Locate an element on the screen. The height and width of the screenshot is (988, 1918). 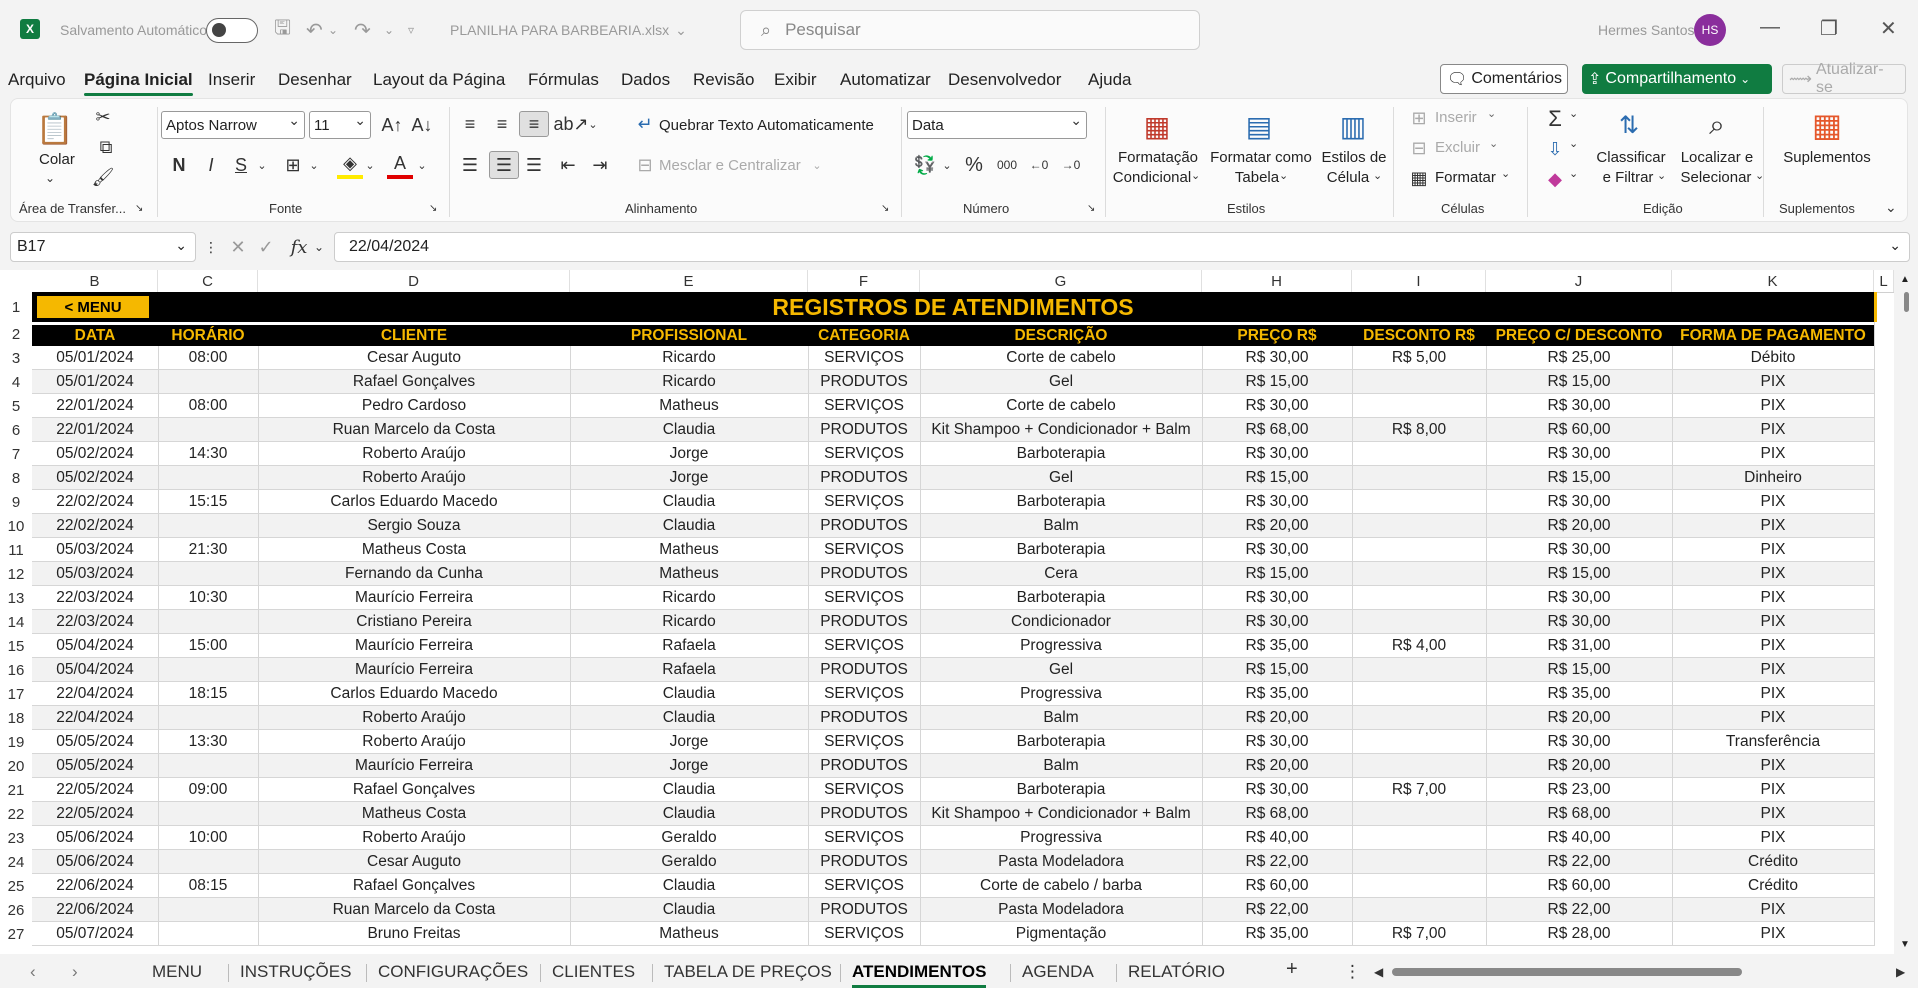
select-all-corner is located at coordinates (16, 281).